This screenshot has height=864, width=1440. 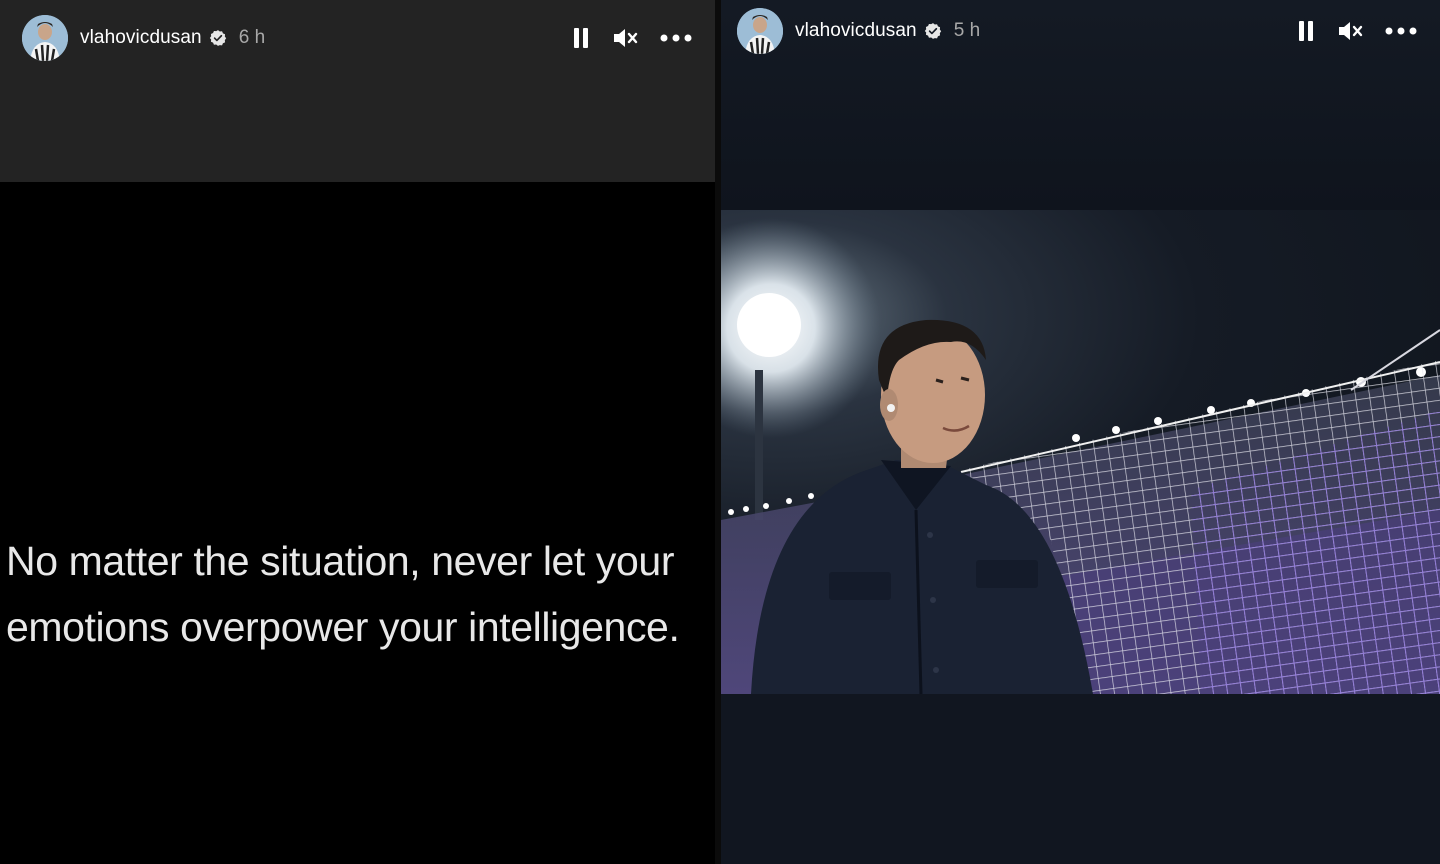 What do you see at coordinates (343, 627) in the screenshot?
I see `quote-line-2: emotions overpower your intelligence.` at bounding box center [343, 627].